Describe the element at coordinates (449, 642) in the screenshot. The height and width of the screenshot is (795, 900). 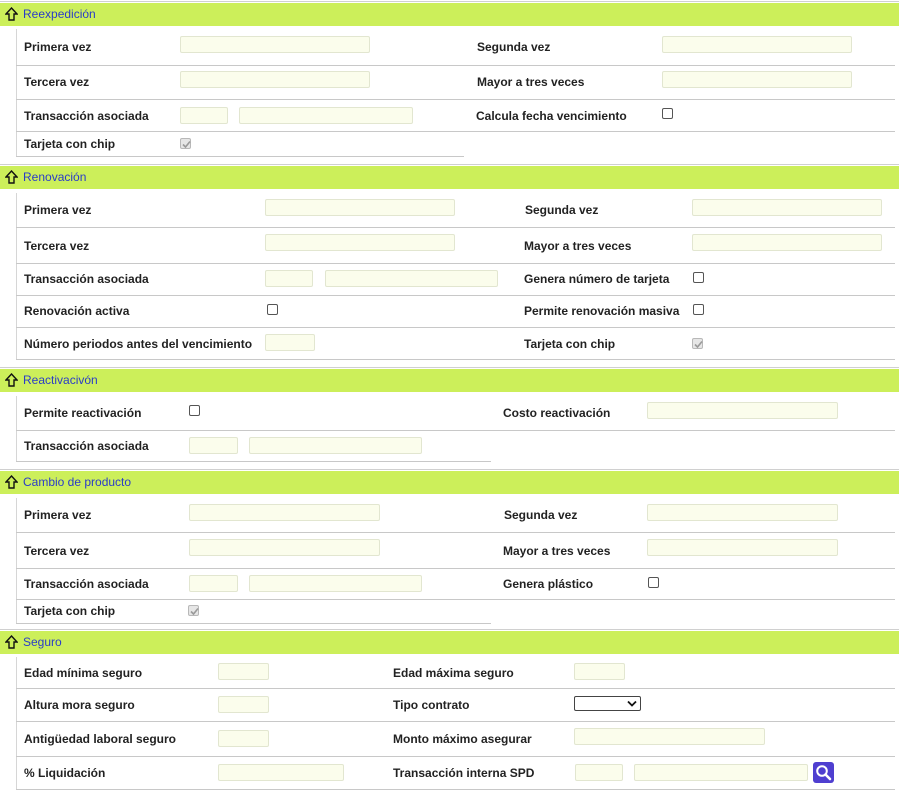
I see `section-header-seguro: Seguro` at that location.